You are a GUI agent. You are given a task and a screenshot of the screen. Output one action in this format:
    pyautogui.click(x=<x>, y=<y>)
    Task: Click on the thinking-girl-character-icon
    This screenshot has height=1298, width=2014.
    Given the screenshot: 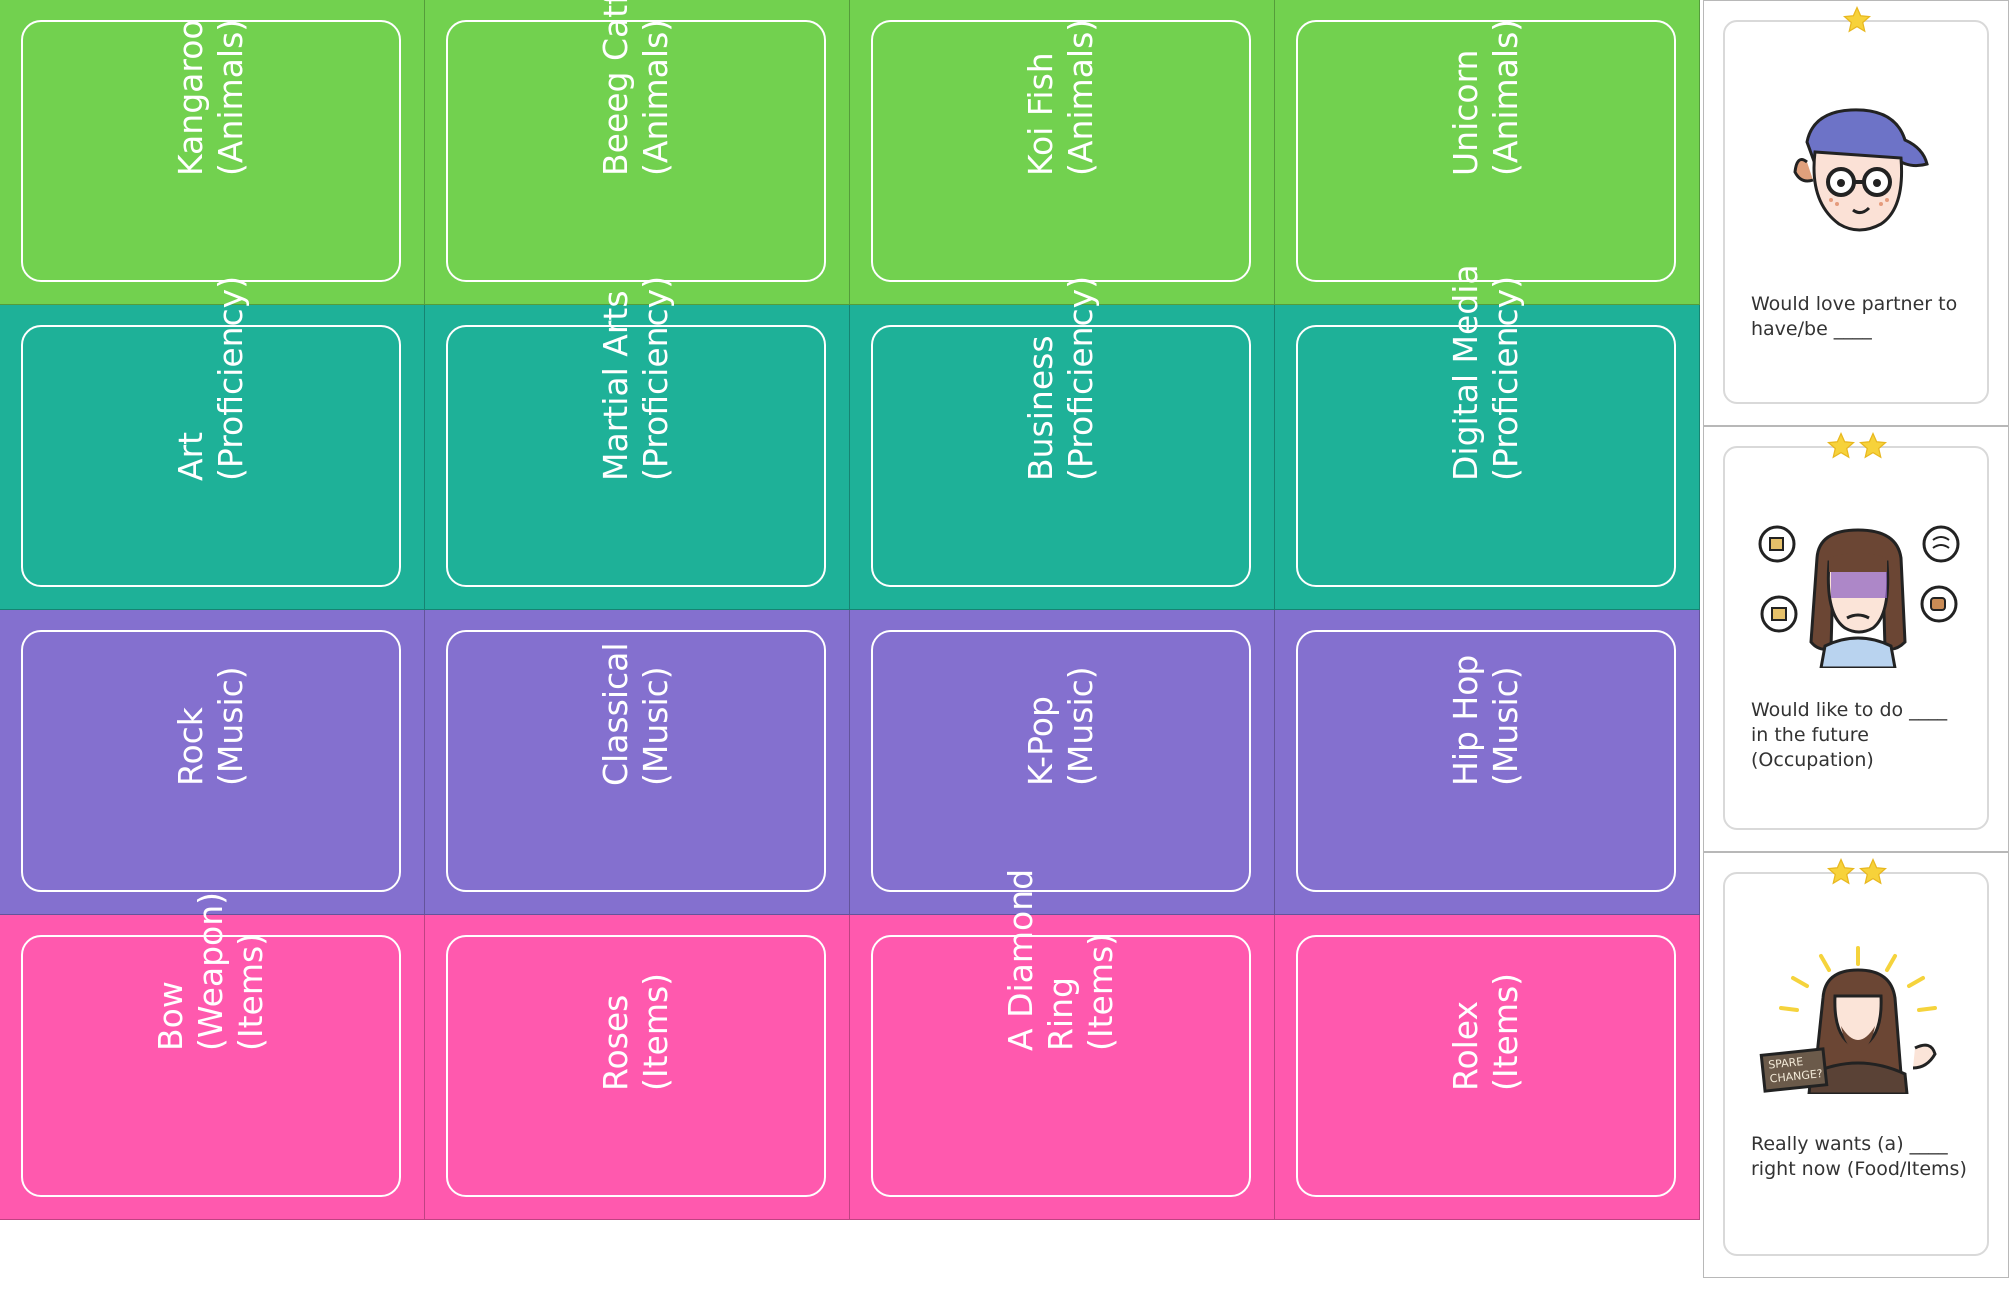 What is the action you would take?
    pyautogui.click(x=1859, y=596)
    